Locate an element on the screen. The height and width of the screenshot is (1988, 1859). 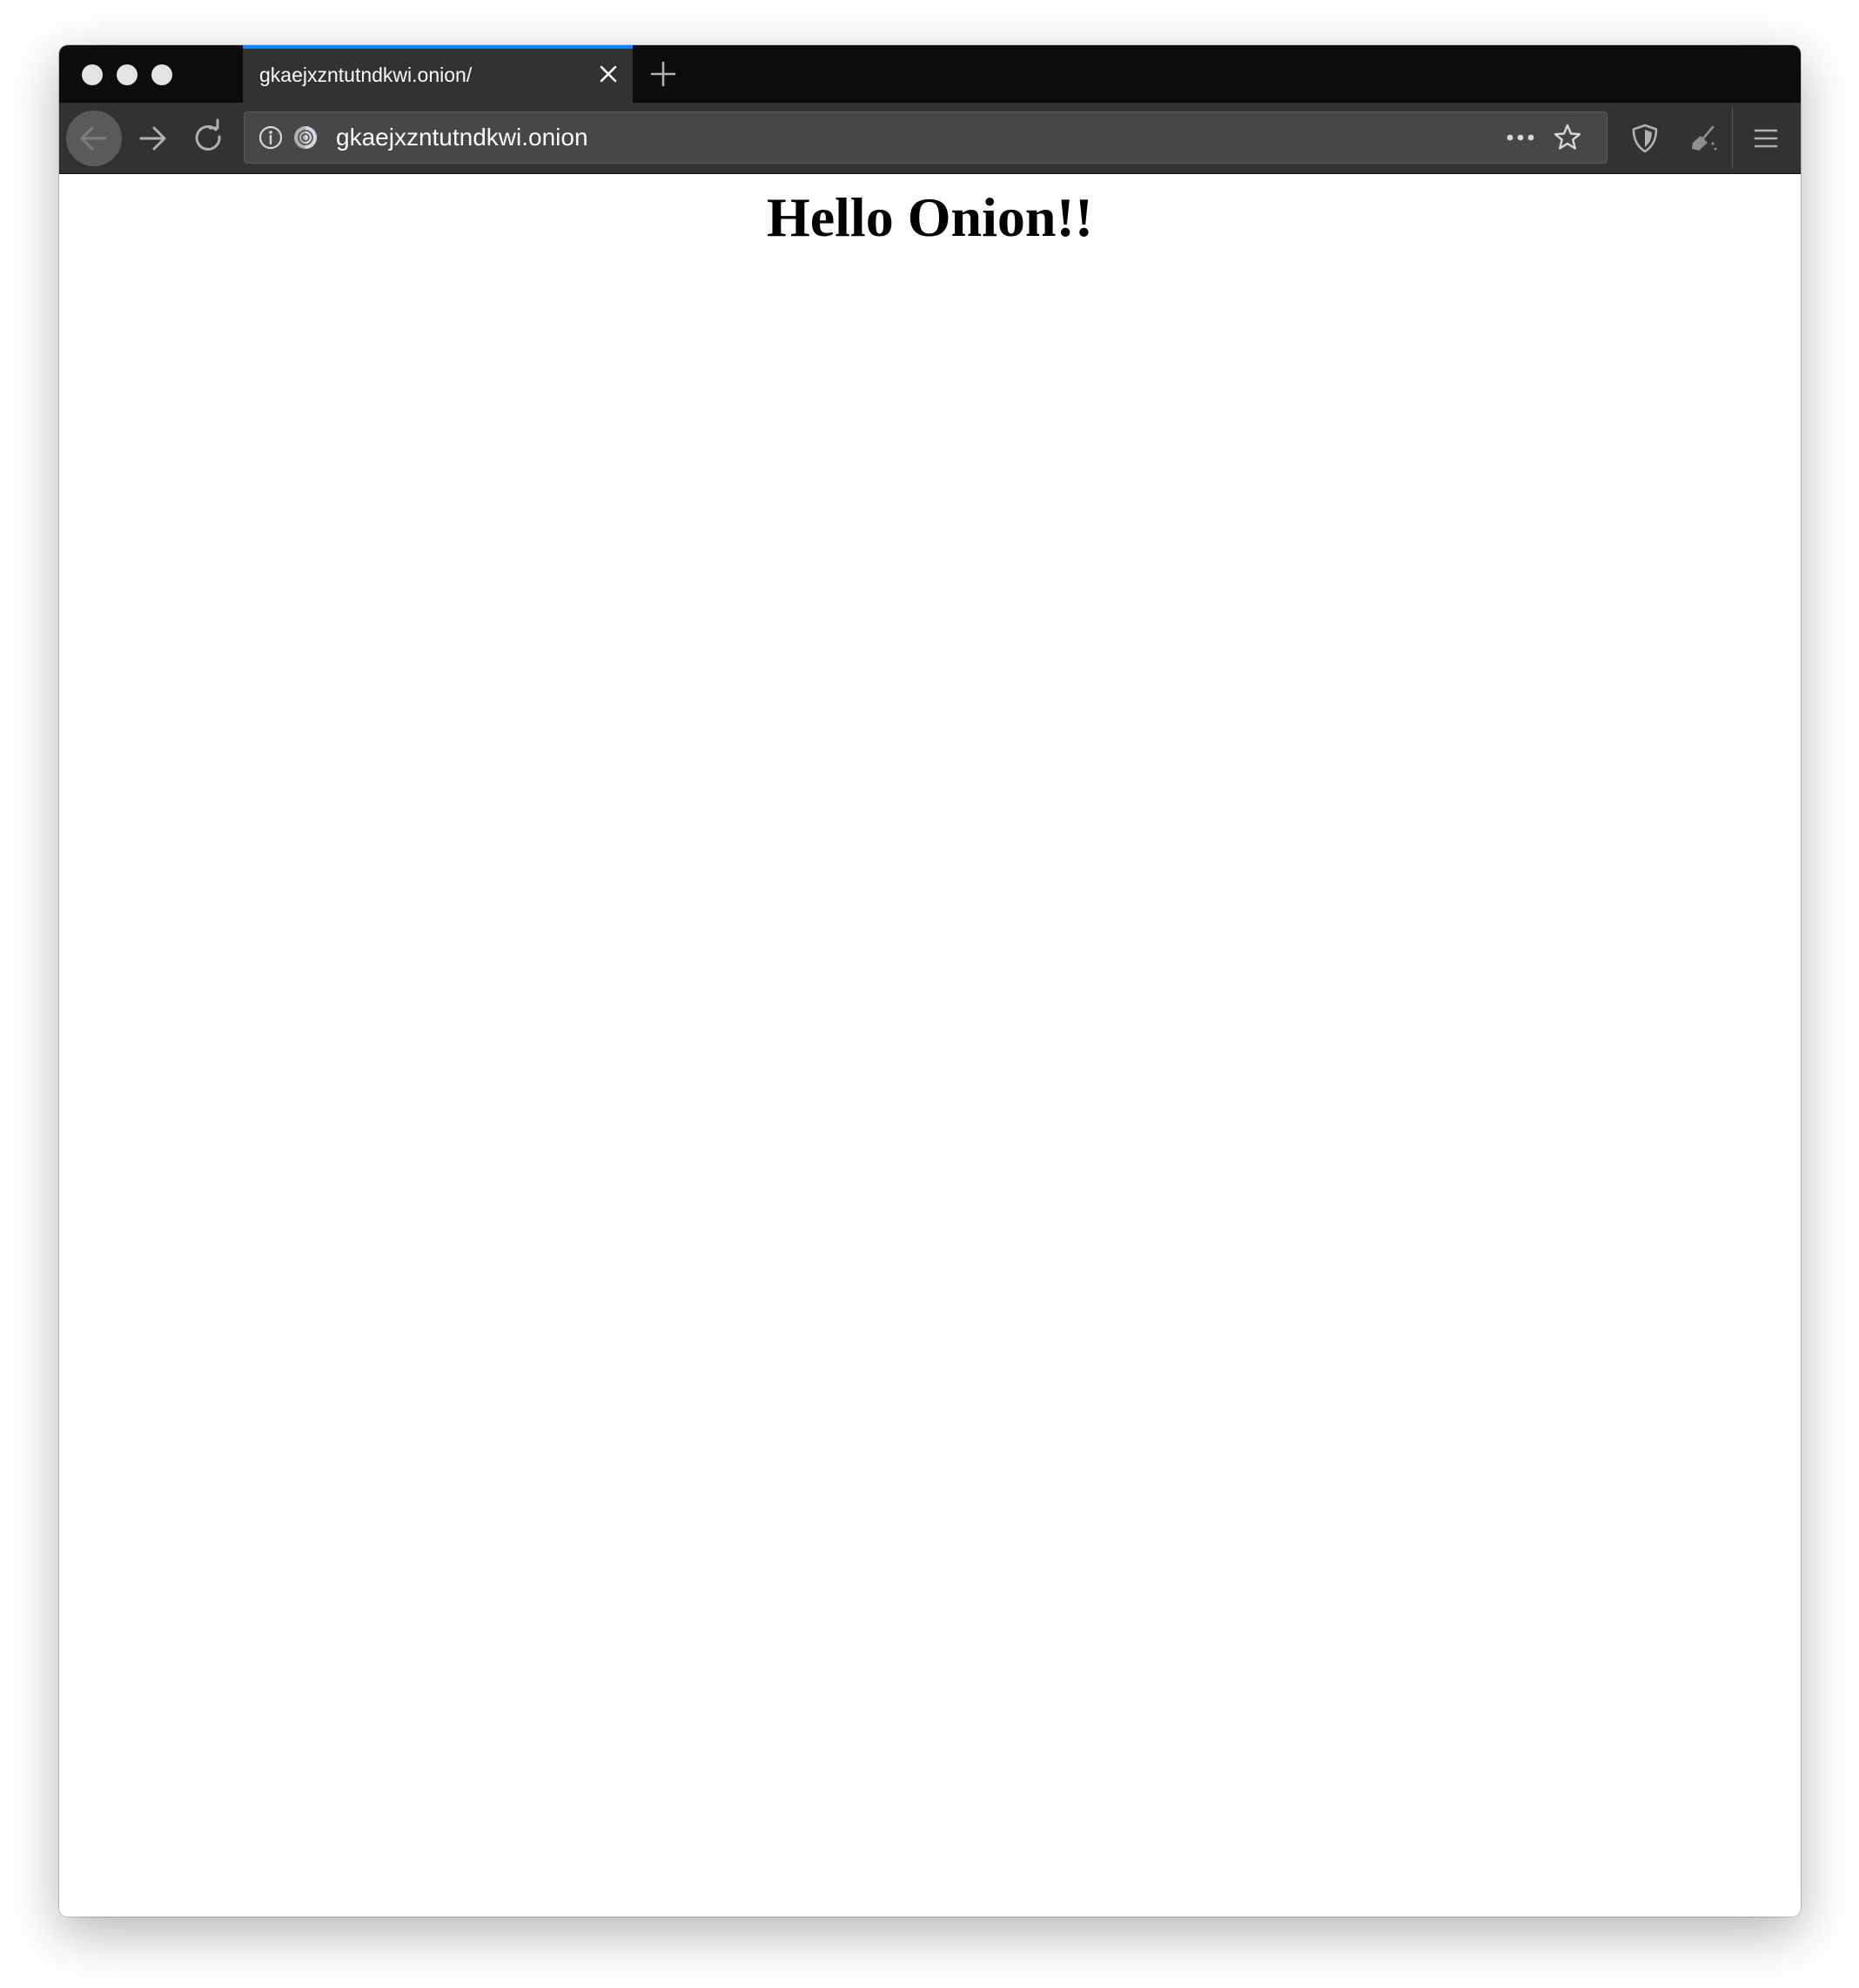
reload-icon is located at coordinates (209, 144).